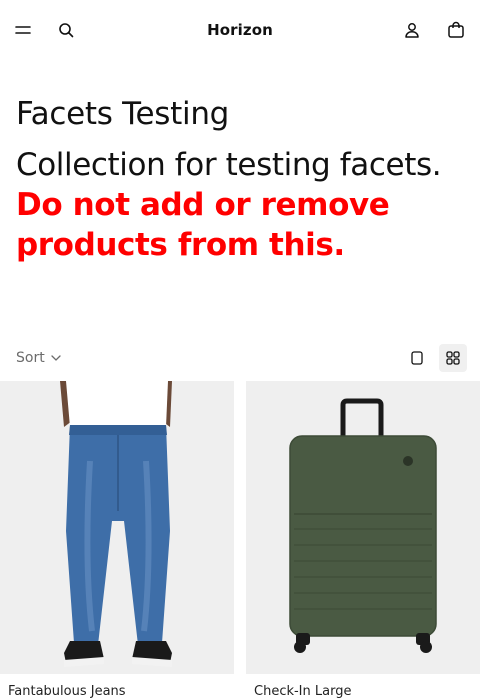 This screenshot has height=700, width=480. Describe the element at coordinates (56, 358) in the screenshot. I see `chevron-down-icon` at that location.